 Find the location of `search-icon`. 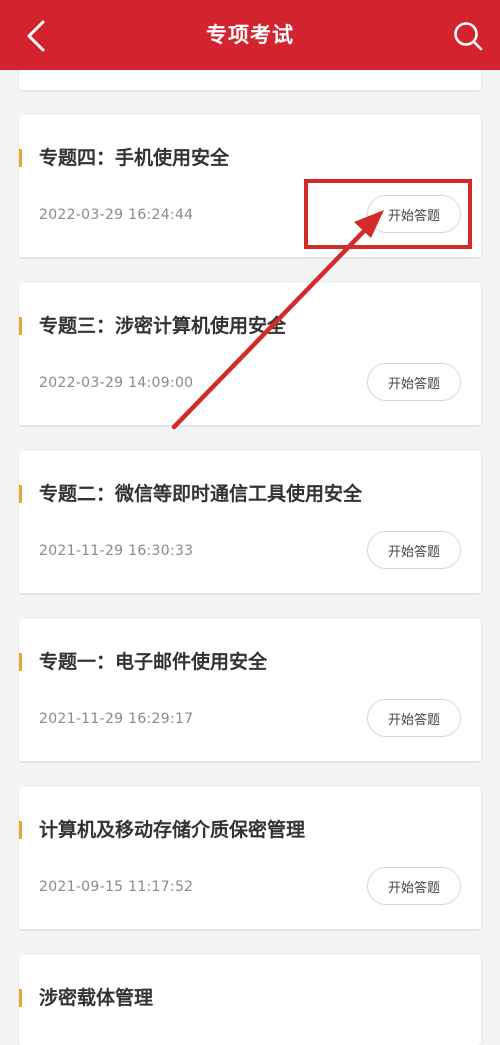

search-icon is located at coordinates (468, 36).